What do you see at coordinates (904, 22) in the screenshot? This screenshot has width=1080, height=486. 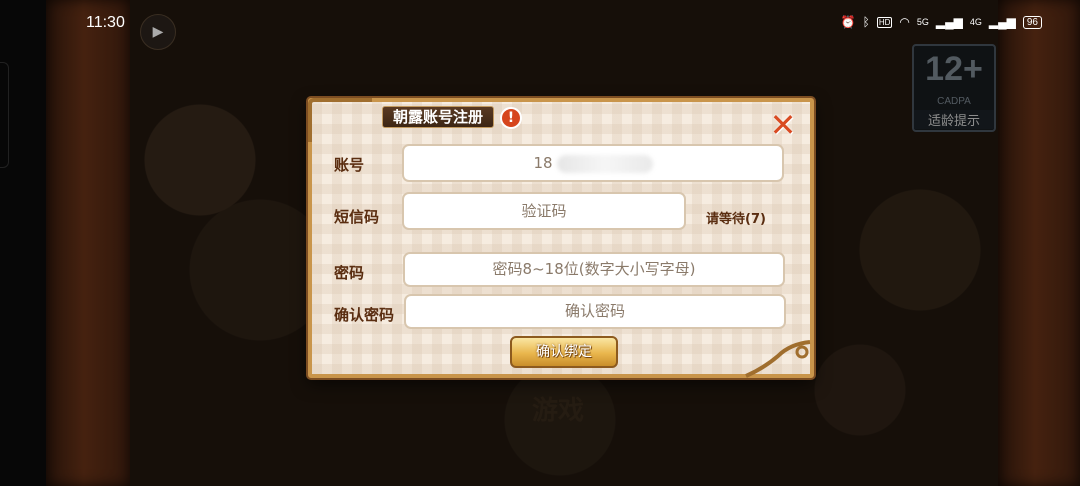 I see `wifi-icon: ◠` at bounding box center [904, 22].